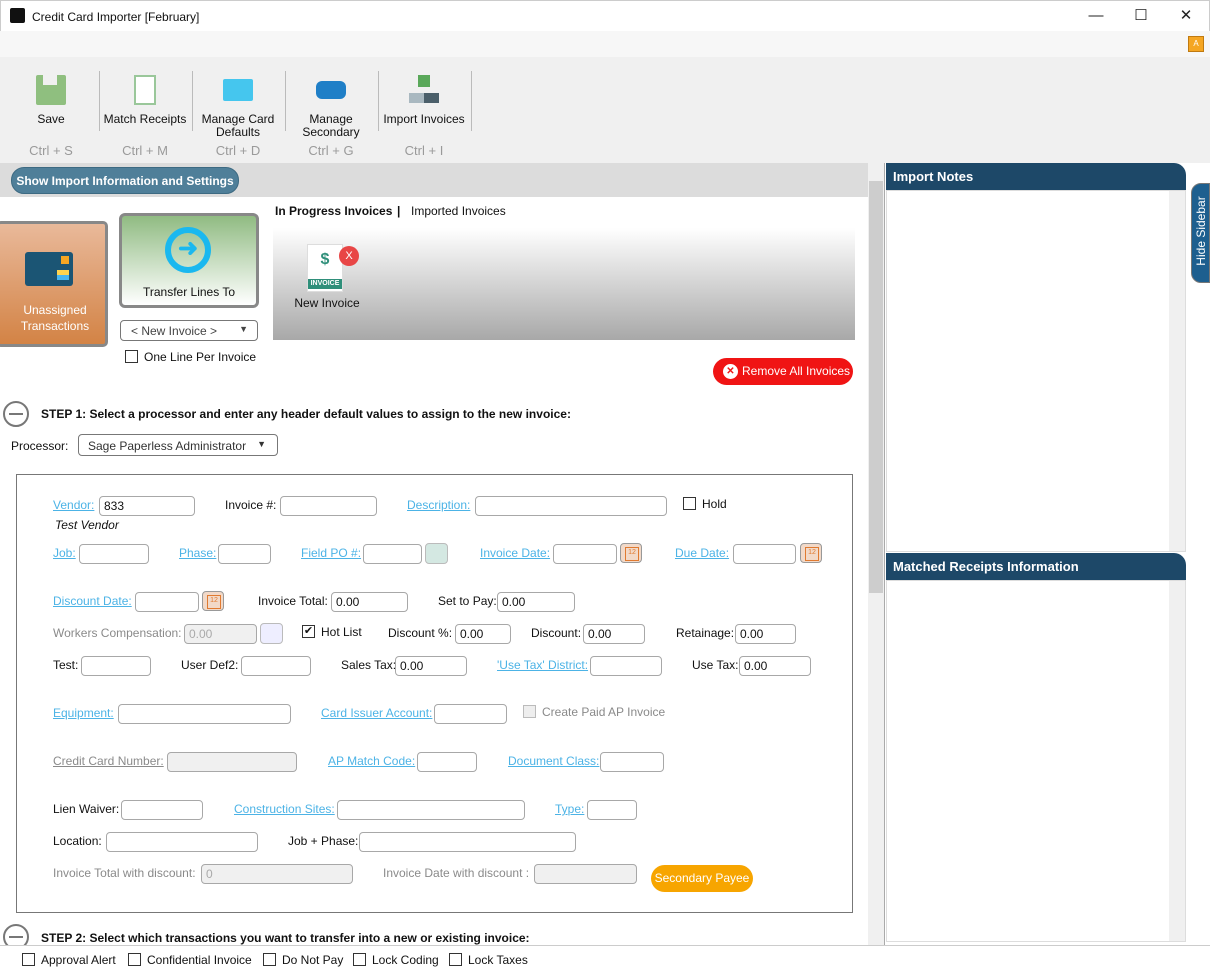 This screenshot has height=972, width=1210. What do you see at coordinates (16, 414) in the screenshot?
I see `collapse-step1-icon` at bounding box center [16, 414].